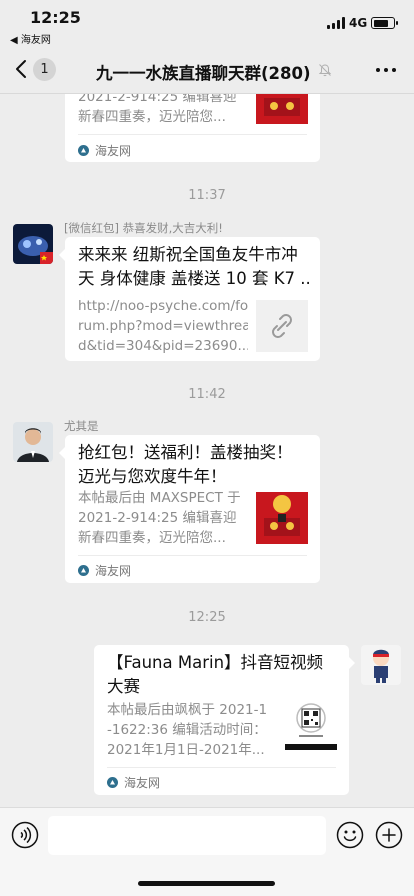 The height and width of the screenshot is (896, 414). I want to click on status-bar: 12:25 ◀ 海友网 4G, so click(207, 23).